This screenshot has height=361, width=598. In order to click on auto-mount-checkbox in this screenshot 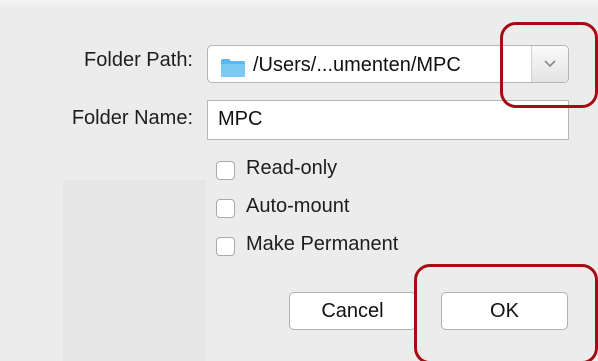, I will do `click(225, 208)`.